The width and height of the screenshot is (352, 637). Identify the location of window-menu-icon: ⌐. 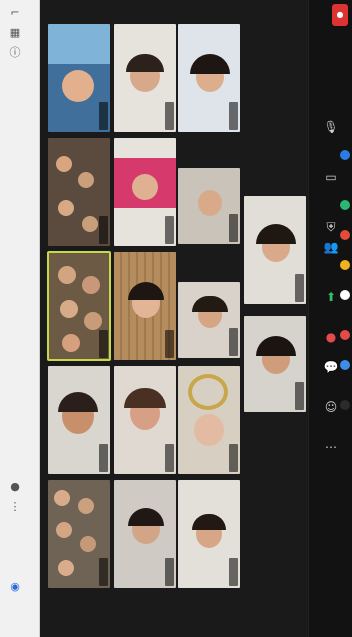
(15, 13).